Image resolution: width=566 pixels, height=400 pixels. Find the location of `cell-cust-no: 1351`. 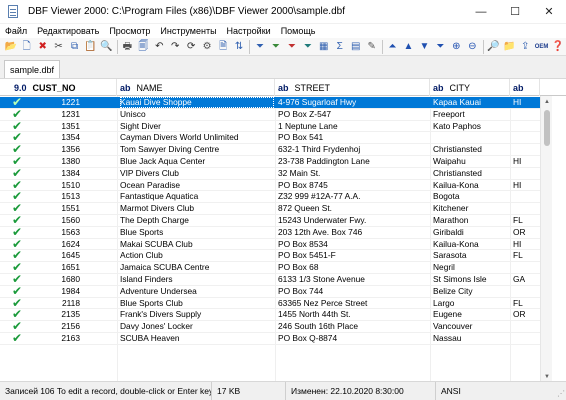

cell-cust-no: 1351 is located at coordinates (56, 126).